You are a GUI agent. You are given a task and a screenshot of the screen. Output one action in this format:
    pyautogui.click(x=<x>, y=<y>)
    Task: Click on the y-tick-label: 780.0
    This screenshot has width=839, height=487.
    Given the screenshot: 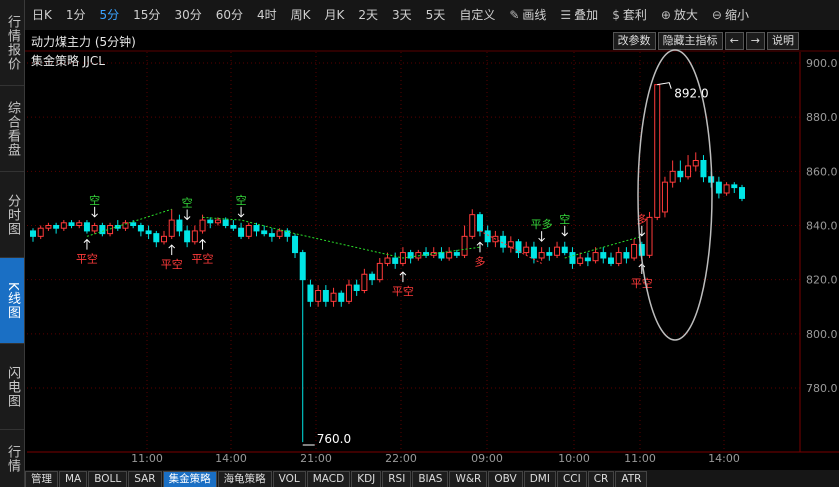 What is the action you would take?
    pyautogui.click(x=822, y=388)
    